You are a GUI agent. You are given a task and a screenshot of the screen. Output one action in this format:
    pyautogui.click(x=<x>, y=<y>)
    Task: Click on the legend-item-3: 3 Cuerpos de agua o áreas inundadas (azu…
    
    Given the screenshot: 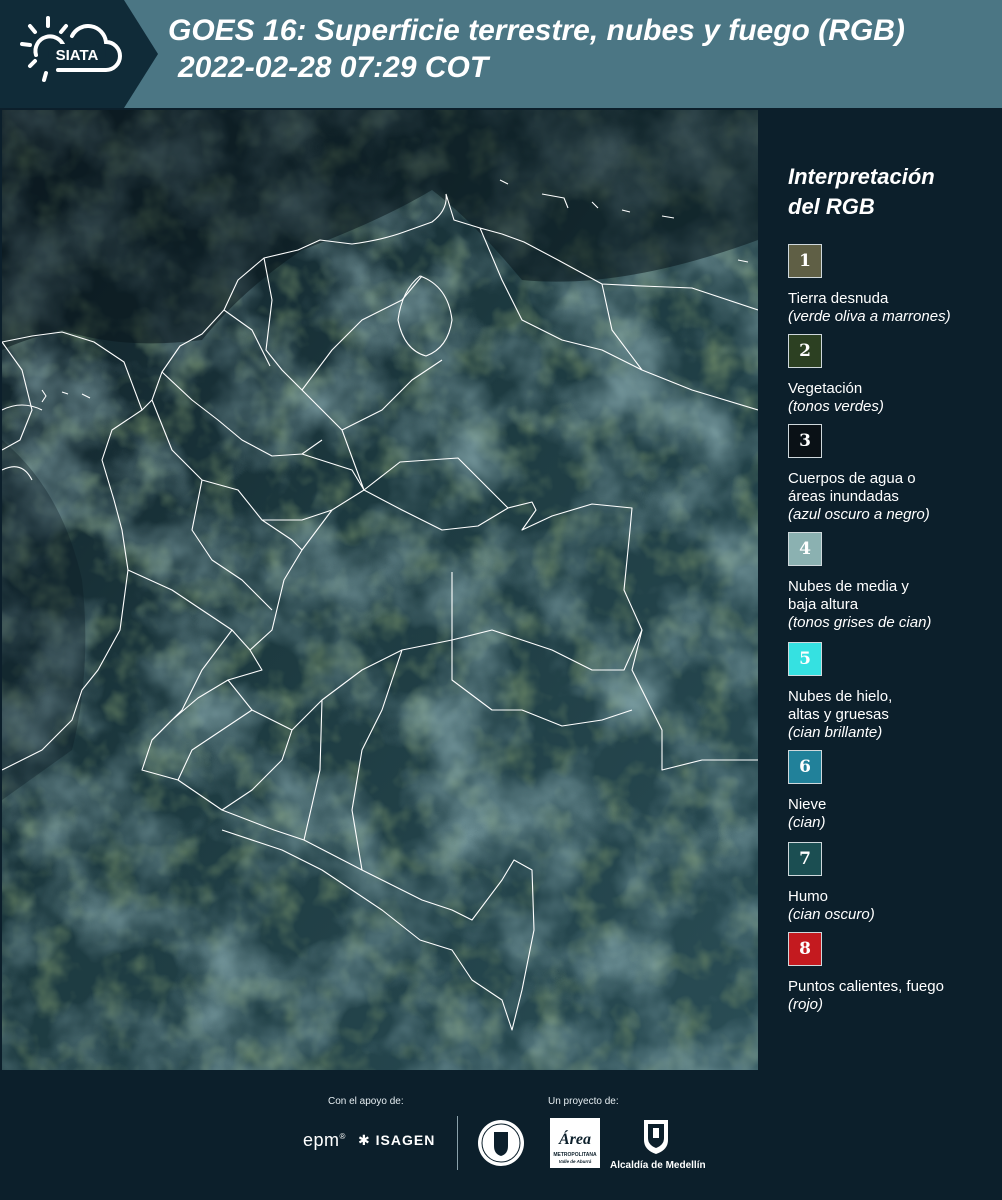 What is the action you would take?
    pyautogui.click(x=893, y=474)
    